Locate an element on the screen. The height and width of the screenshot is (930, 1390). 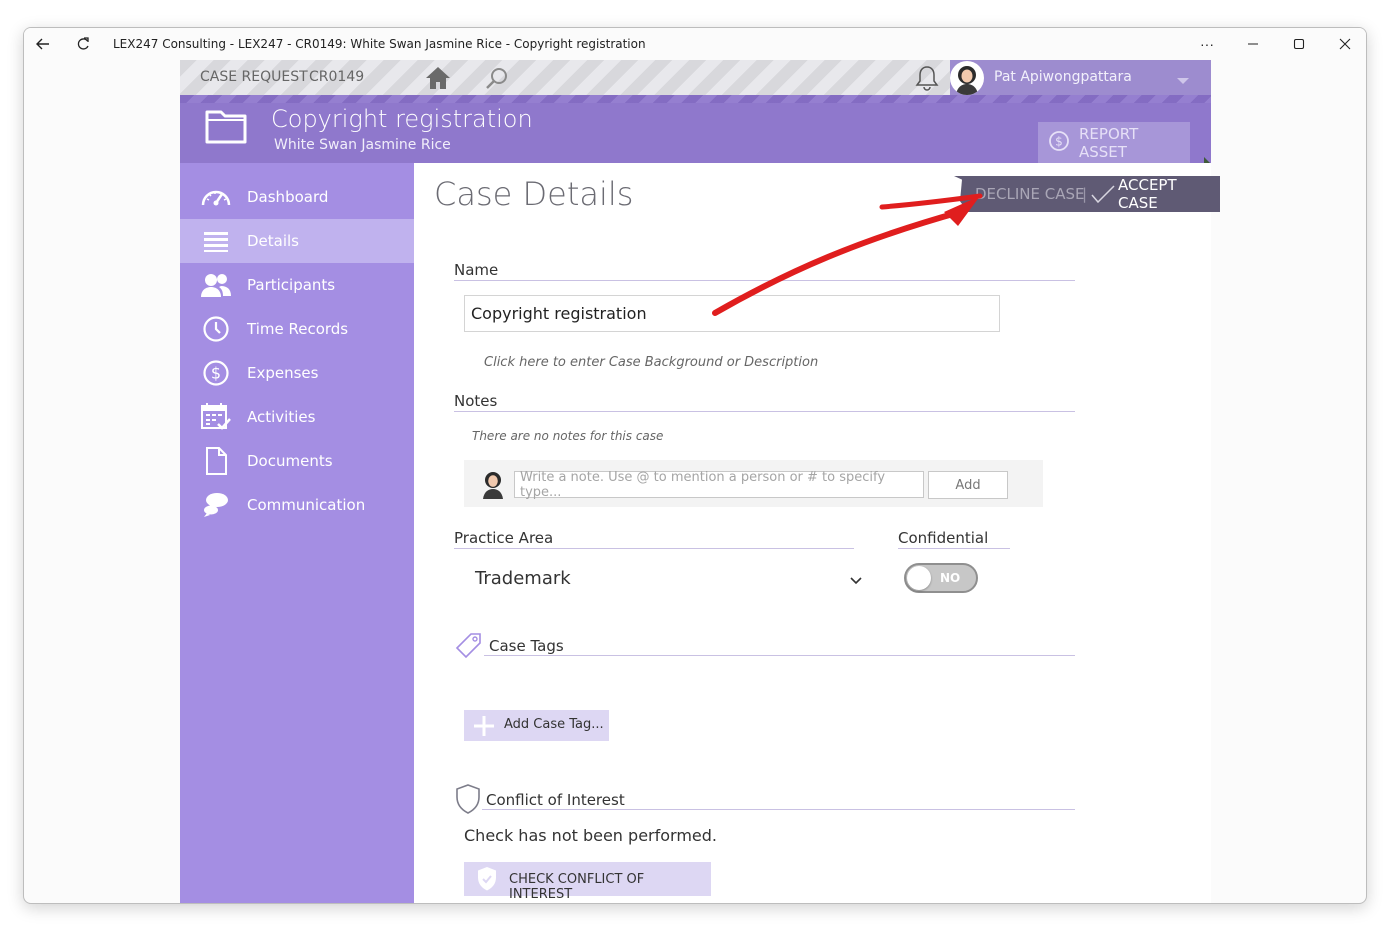
confidential-label: Confidential is located at coordinates (943, 538).